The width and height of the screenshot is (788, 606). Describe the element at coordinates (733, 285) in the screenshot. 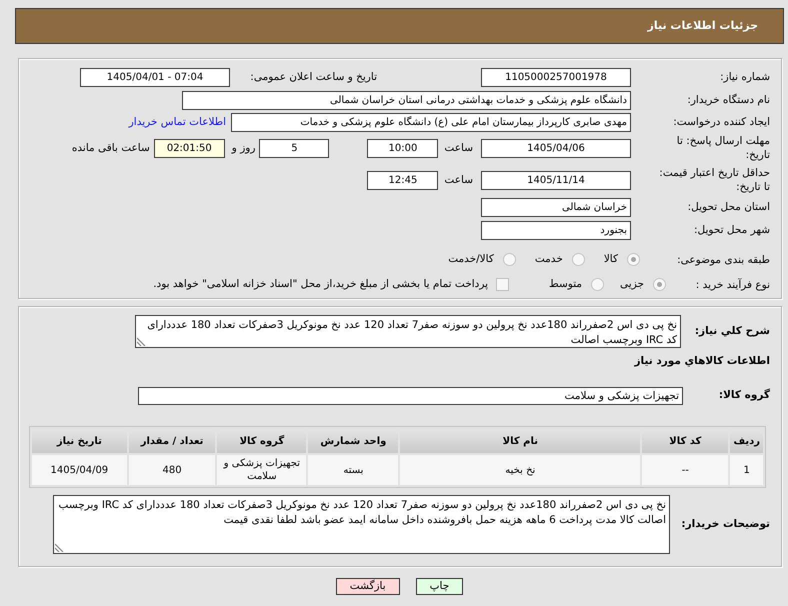

I see `purchase-process-label: نوع فرآیند خرید :` at that location.